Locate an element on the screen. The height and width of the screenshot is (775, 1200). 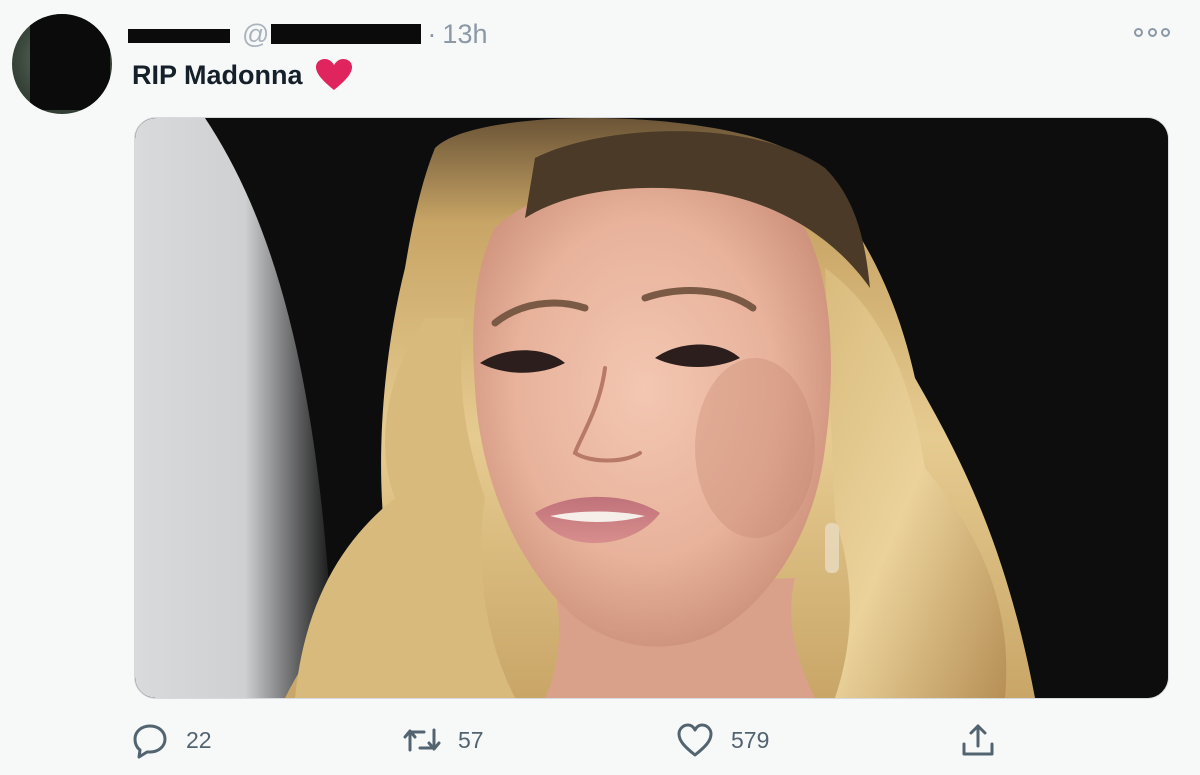
share-button is located at coordinates (986, 740).